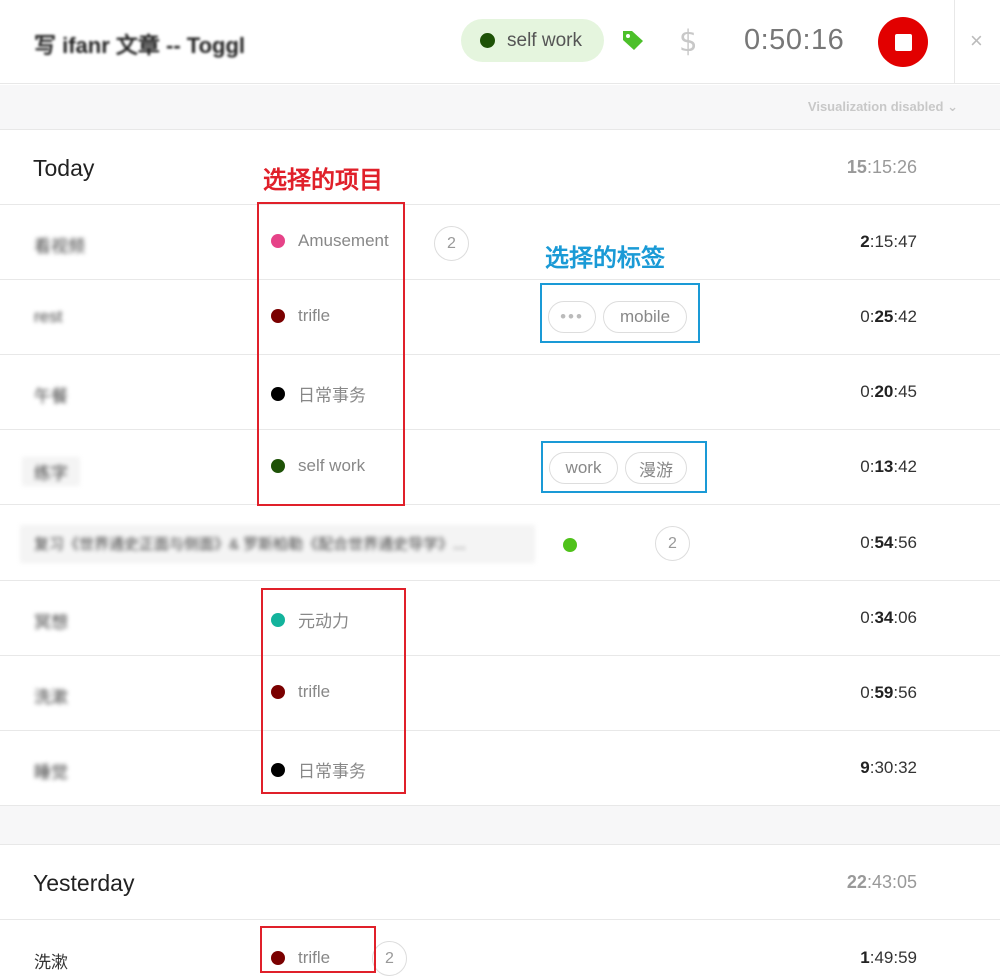  I want to click on entry-duration: 0:59:56, so click(888, 692).